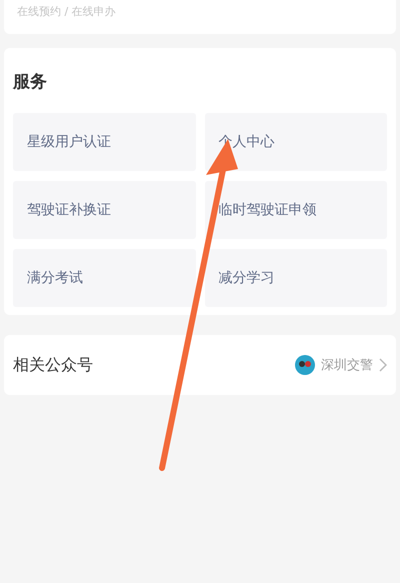 This screenshot has height=583, width=400. What do you see at coordinates (295, 278) in the screenshot?
I see `service-tile: 减分学习` at bounding box center [295, 278].